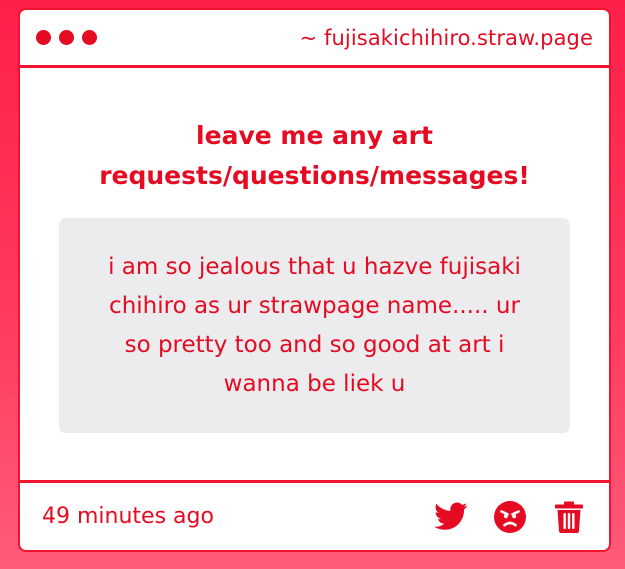  I want to click on message-footer: 49 minutes ago, so click(314, 515).